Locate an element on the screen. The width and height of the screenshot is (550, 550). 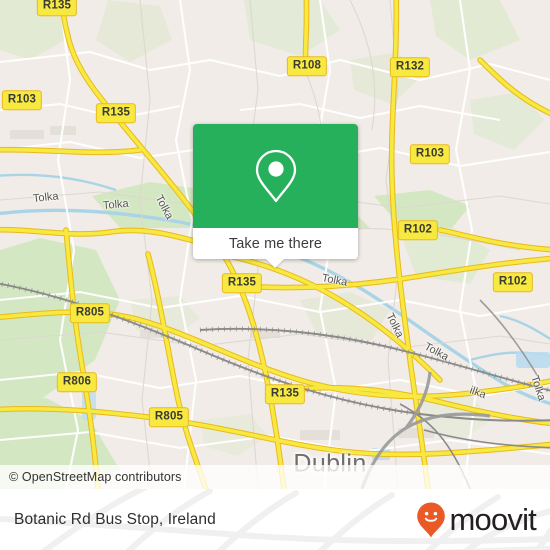
road-shield: R806 is located at coordinates (77, 382).